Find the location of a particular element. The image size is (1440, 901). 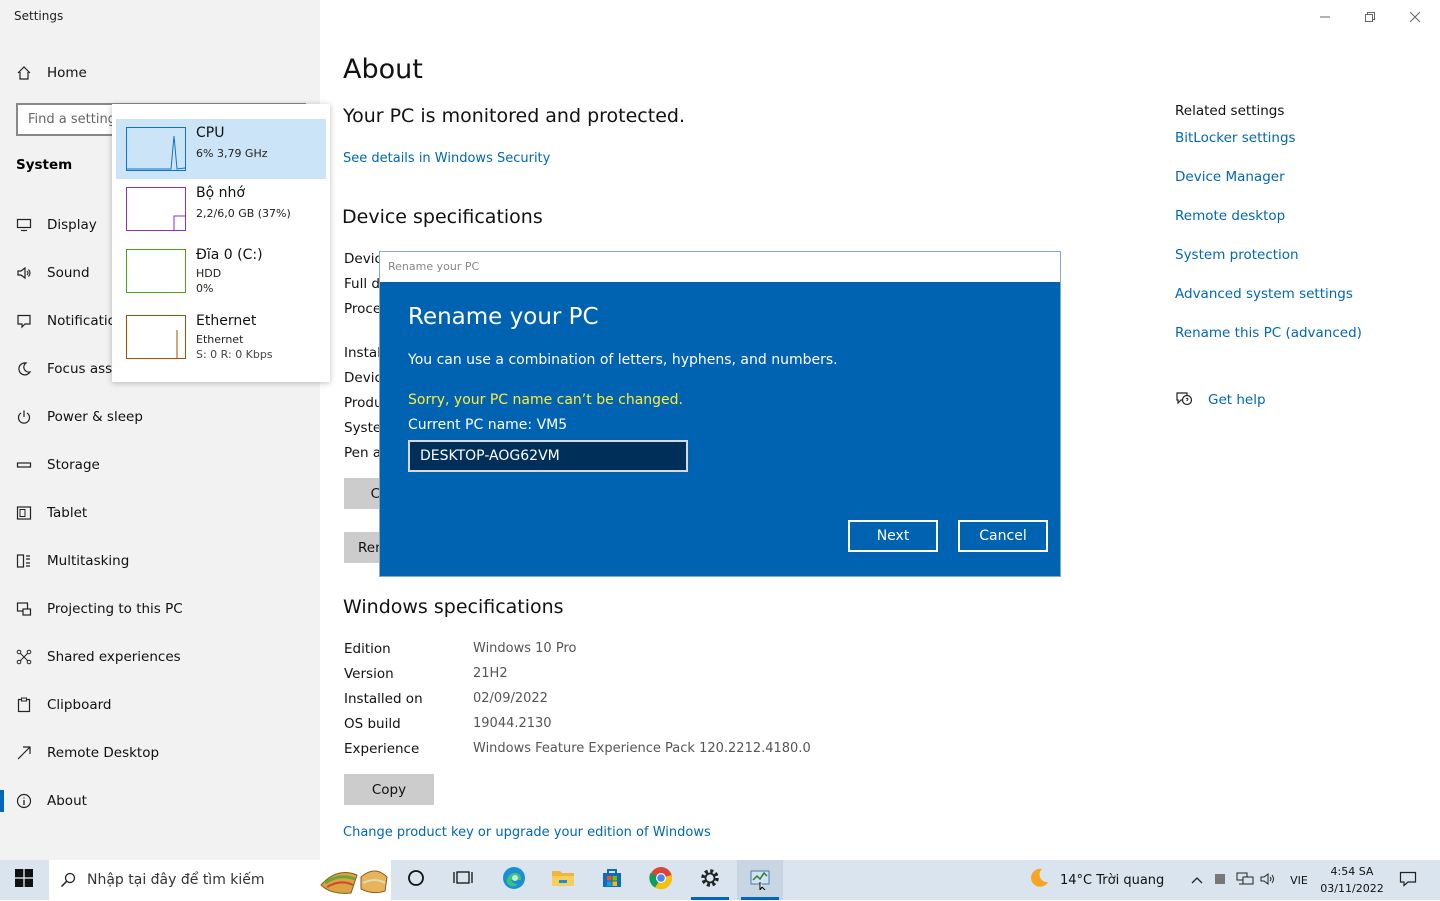

store-button is located at coordinates (612, 880).